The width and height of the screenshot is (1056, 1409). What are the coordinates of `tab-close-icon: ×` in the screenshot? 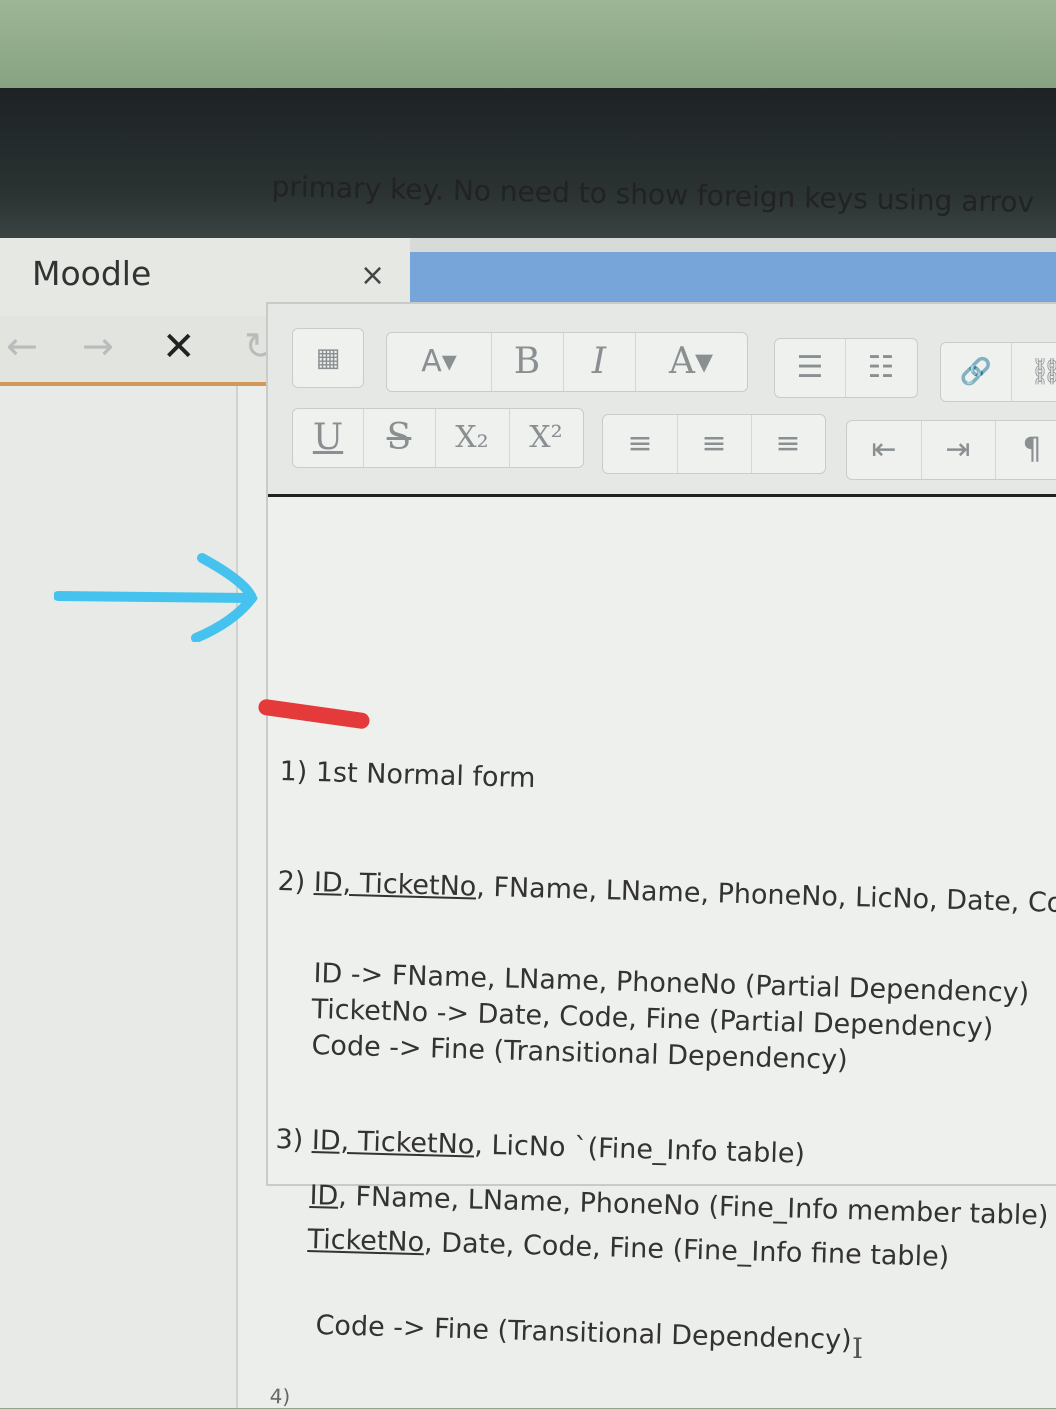 It's located at (372, 275).